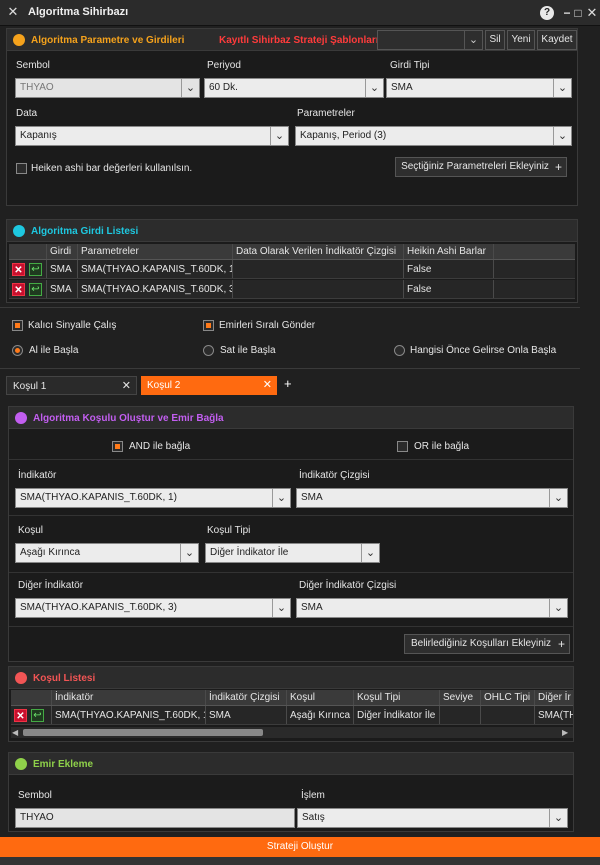  I want to click on footer-strip, so click(300, 861).